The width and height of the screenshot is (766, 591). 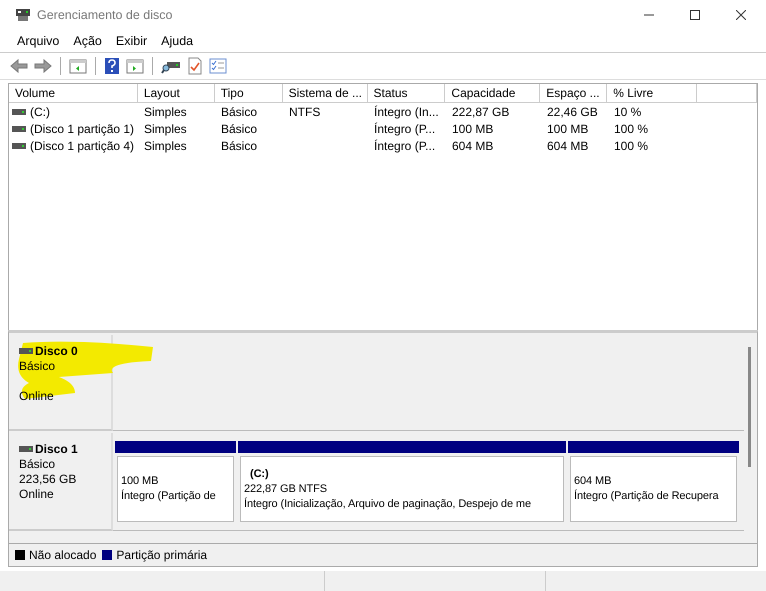 What do you see at coordinates (572, 111) in the screenshot?
I see `table-cell: 22,46 GB` at bounding box center [572, 111].